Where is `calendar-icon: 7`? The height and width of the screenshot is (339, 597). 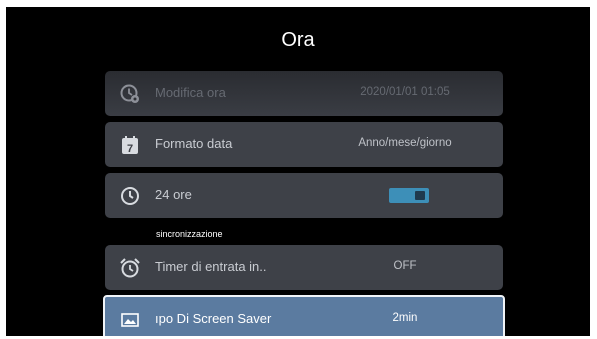
calendar-icon: 7 is located at coordinates (130, 145).